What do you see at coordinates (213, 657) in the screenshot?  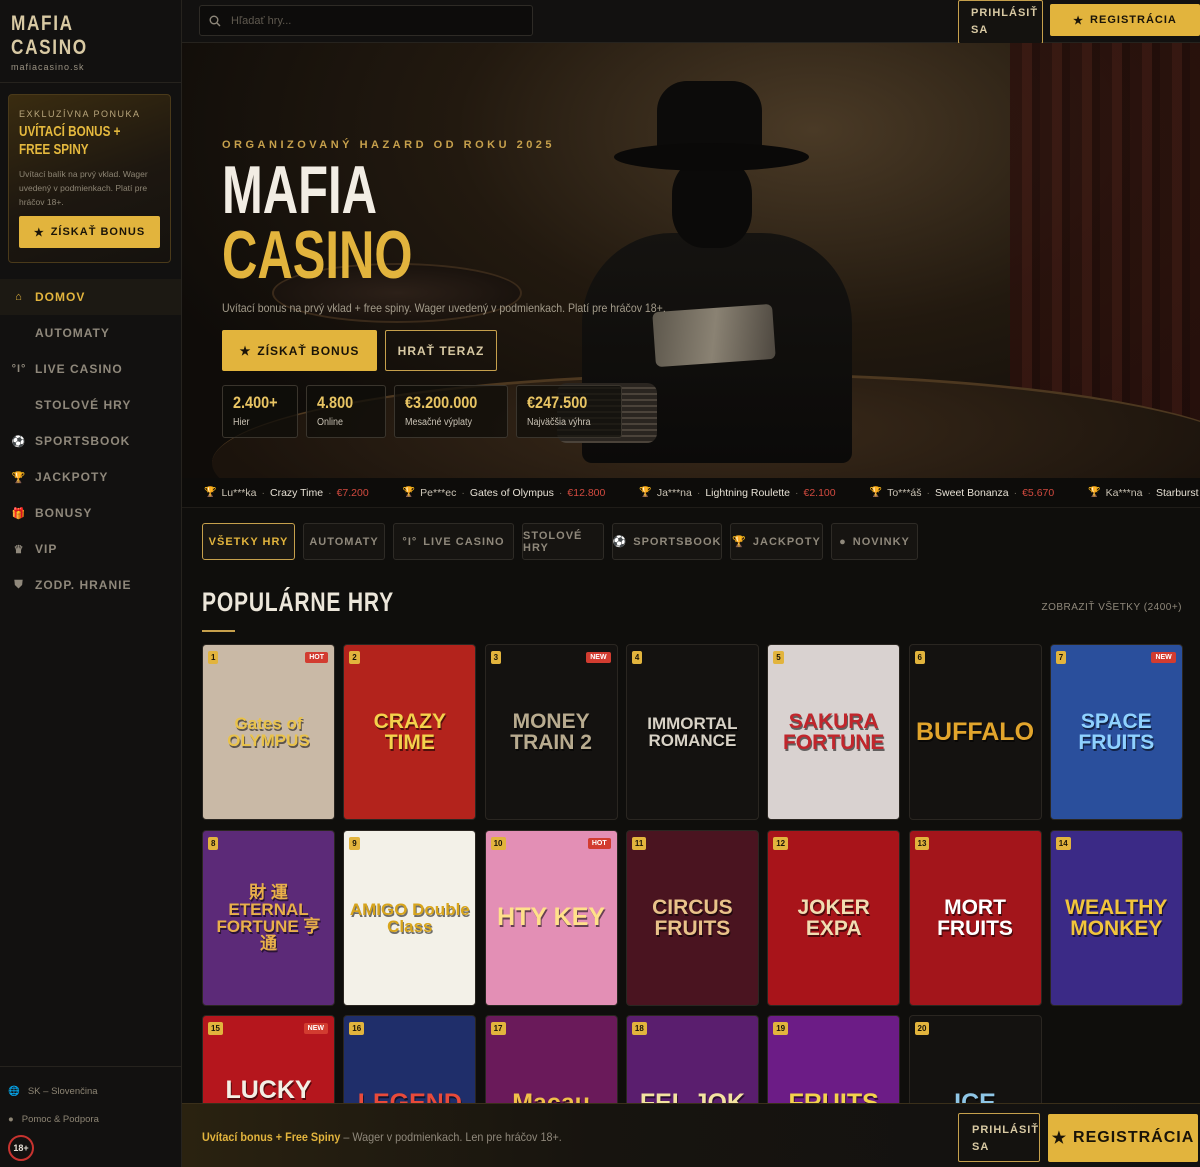 I see `game-rank: 1` at bounding box center [213, 657].